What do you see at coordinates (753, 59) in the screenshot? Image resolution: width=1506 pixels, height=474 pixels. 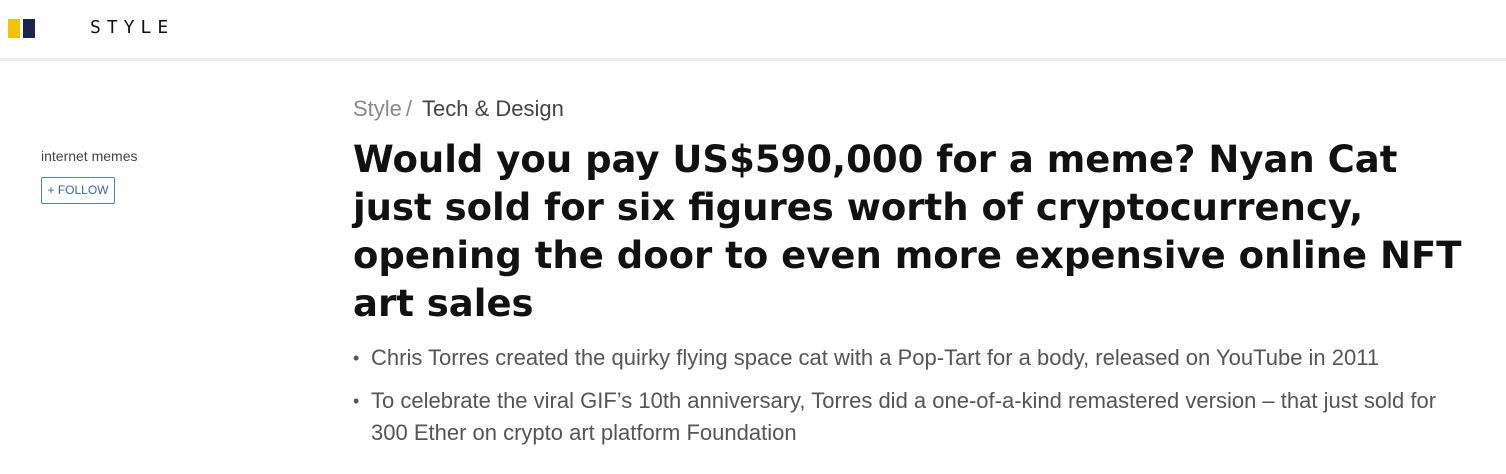 I see `header-divider` at bounding box center [753, 59].